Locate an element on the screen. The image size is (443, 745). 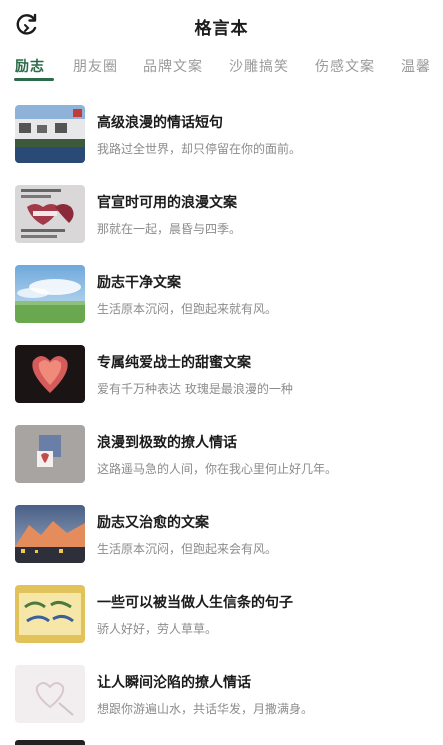
item-title: 一些可以被当做人生信条的句子 is located at coordinates (195, 603).